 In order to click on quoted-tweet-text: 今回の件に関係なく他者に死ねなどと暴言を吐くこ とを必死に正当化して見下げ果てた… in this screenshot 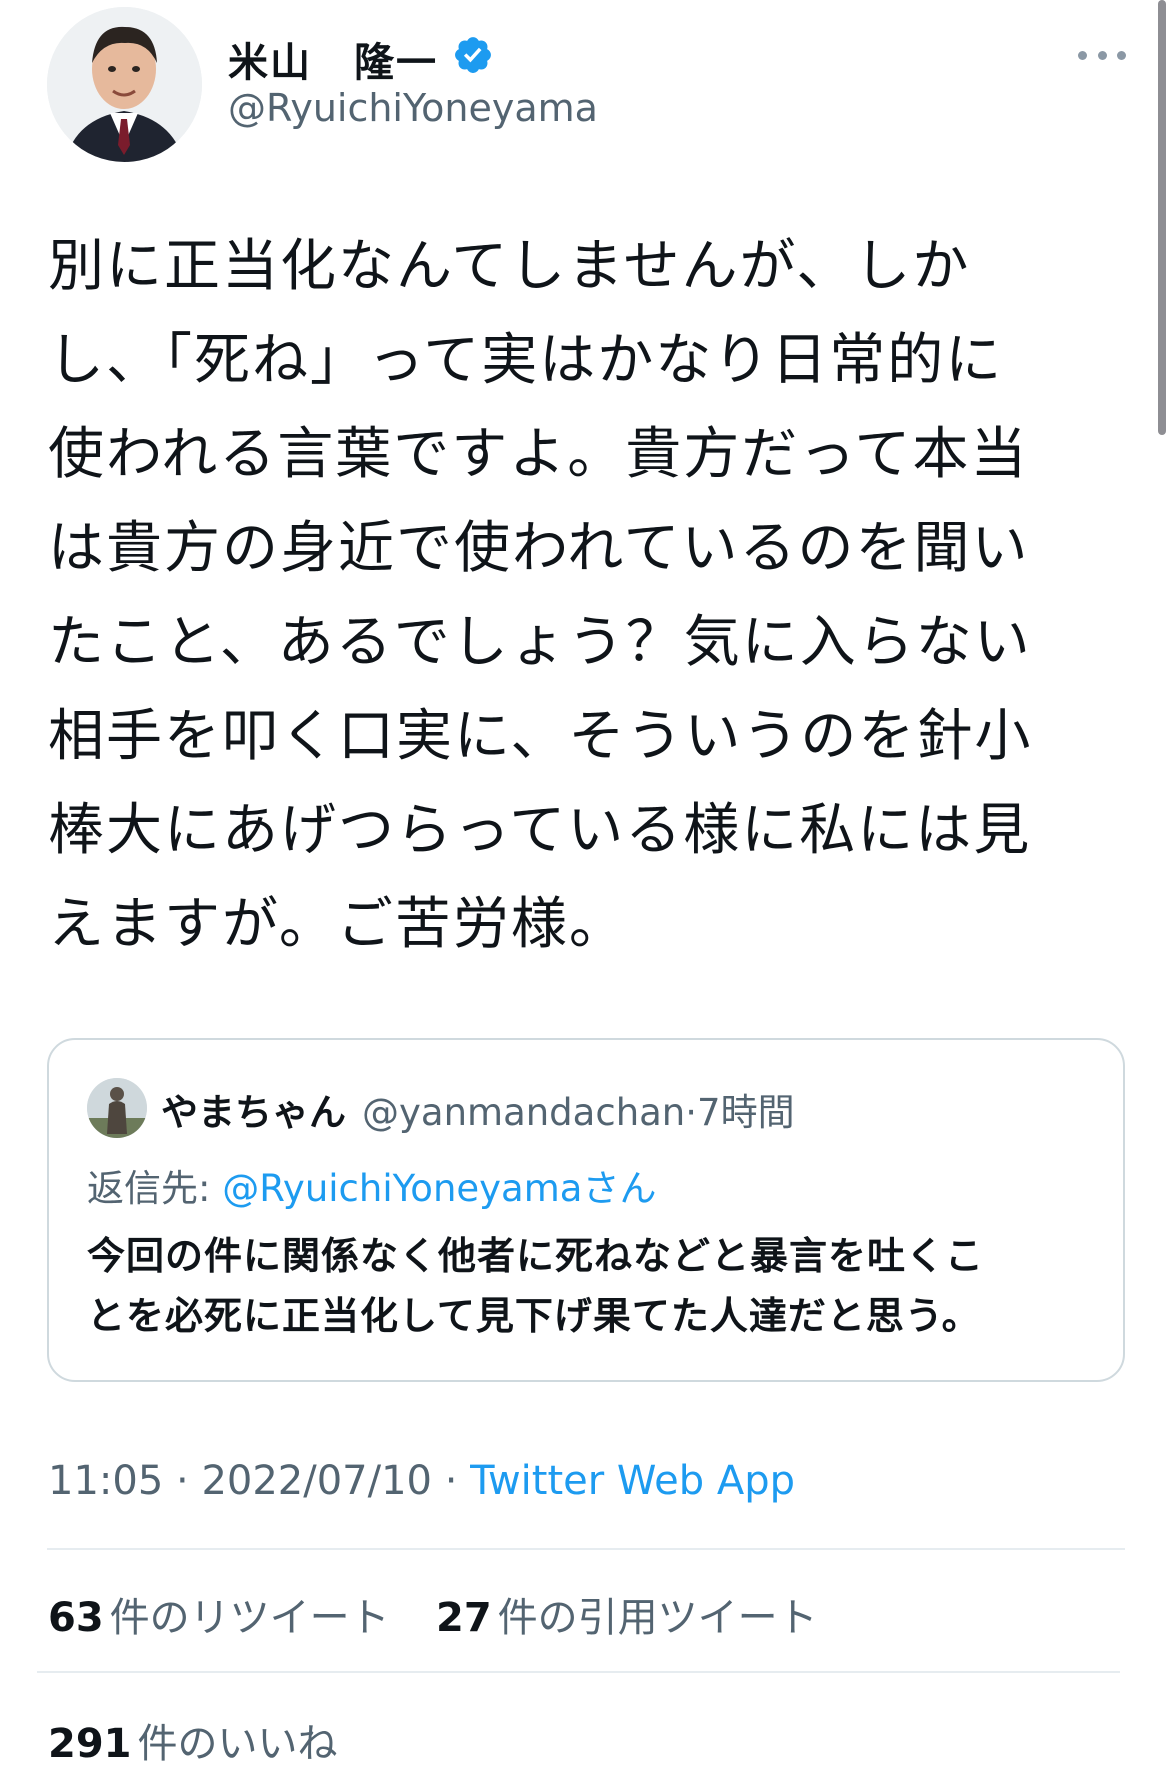, I will do `click(592, 1286)`.